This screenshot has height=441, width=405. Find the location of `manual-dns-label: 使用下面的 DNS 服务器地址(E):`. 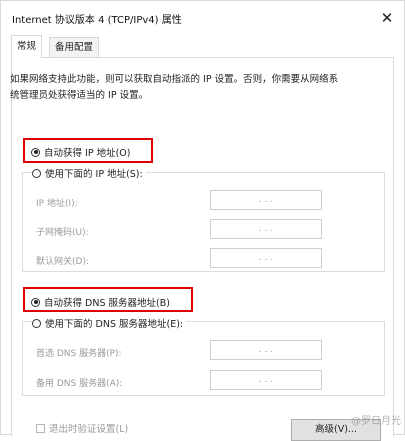

manual-dns-label: 使用下面的 DNS 服务器地址(E): is located at coordinates (114, 324).